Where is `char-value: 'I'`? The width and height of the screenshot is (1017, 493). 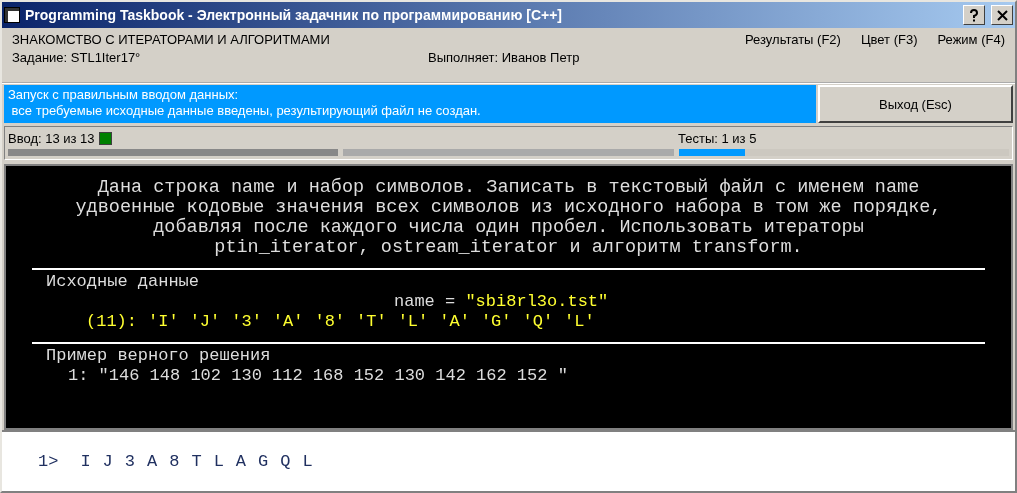
char-value: 'I' is located at coordinates (163, 322).